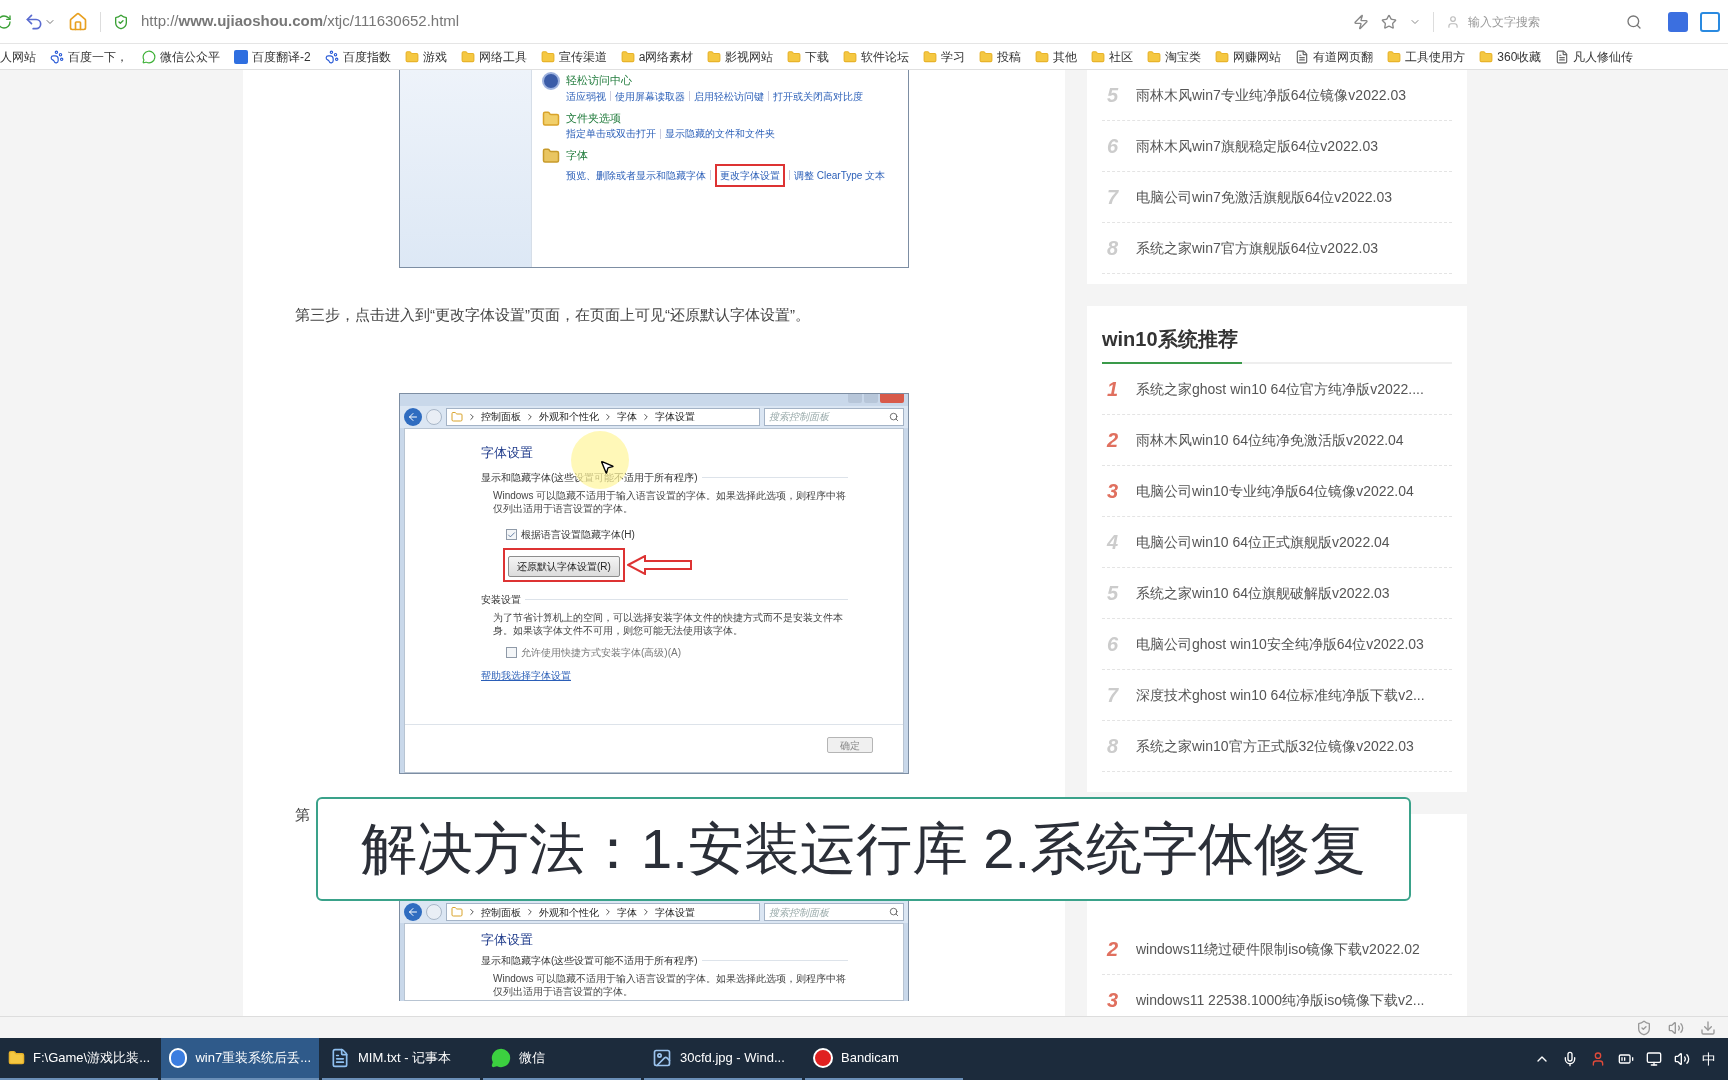  I want to click on item-title: 系统之家win10 64位旗舰破解版v2022.03, so click(1263, 593).